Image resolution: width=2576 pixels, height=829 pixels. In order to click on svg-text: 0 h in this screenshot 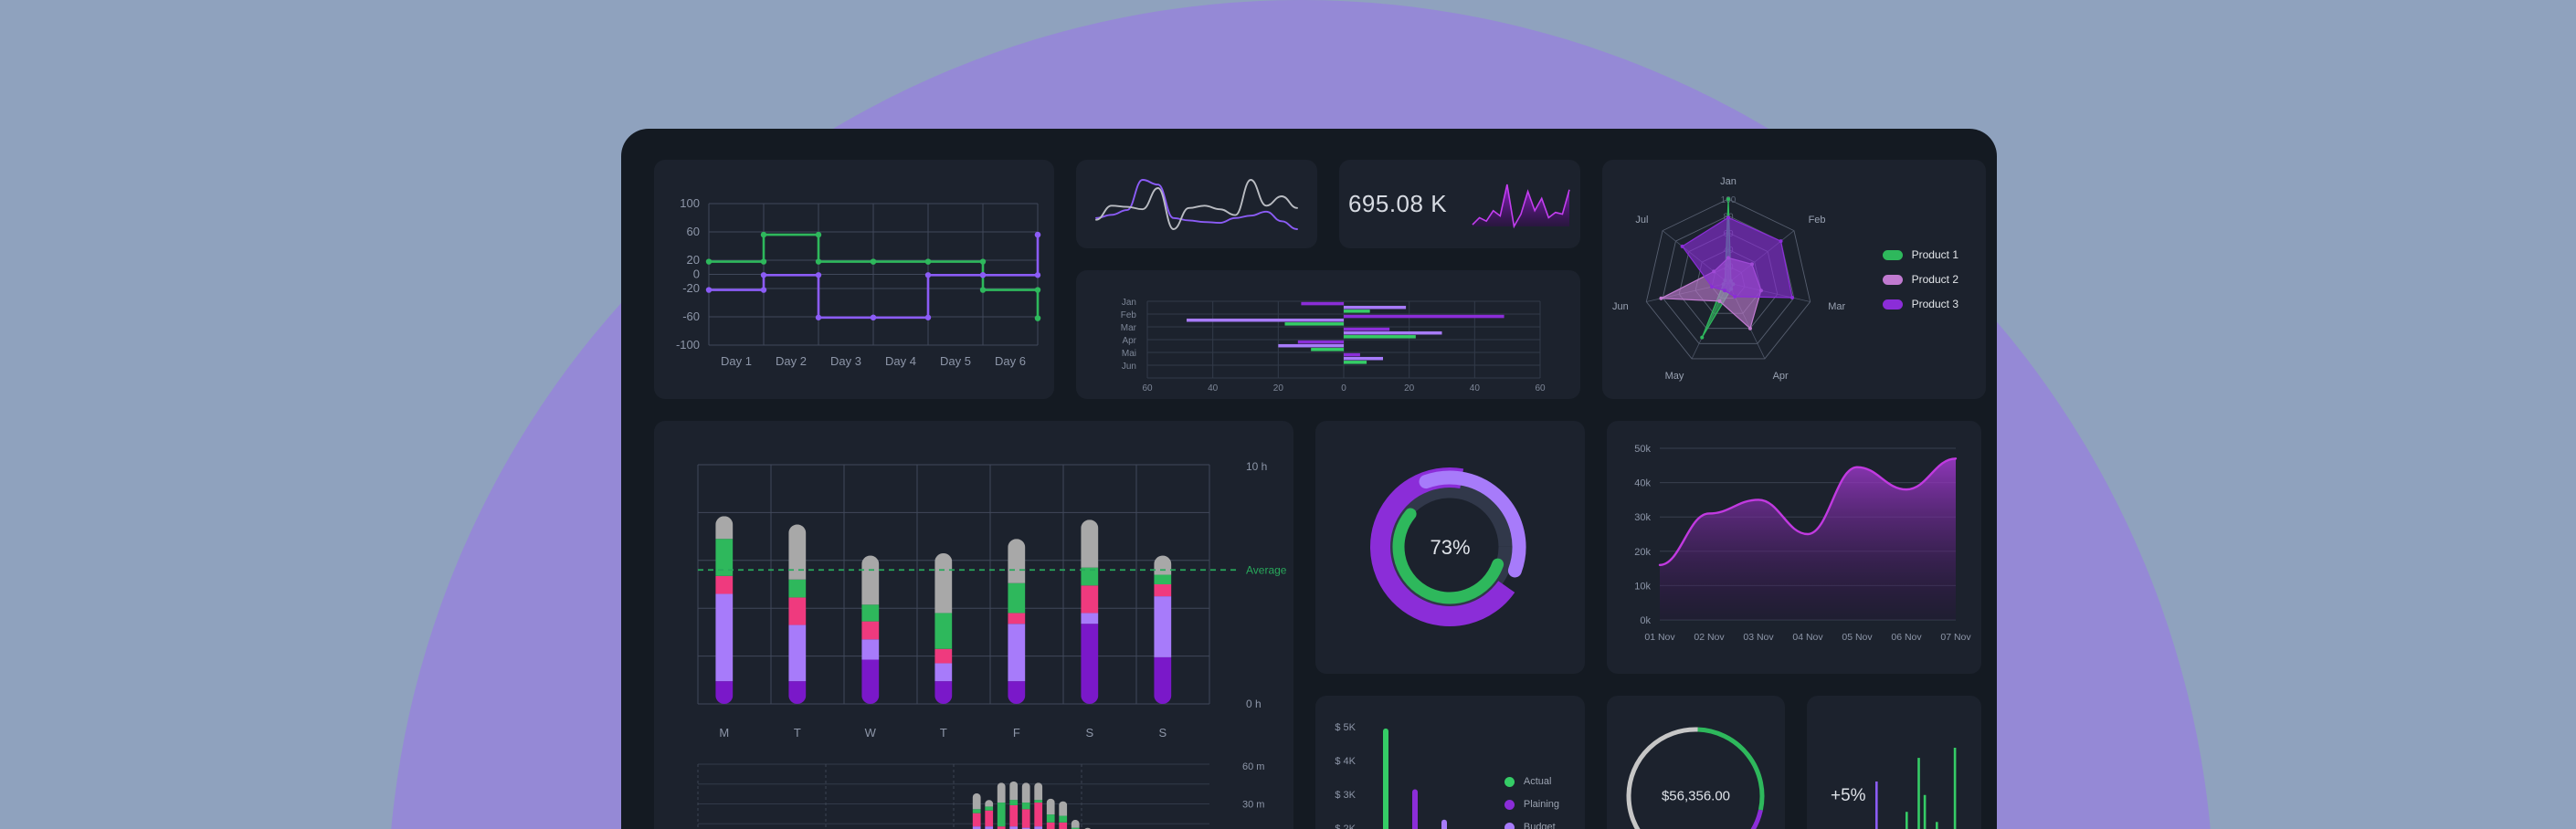, I will do `click(1254, 704)`.